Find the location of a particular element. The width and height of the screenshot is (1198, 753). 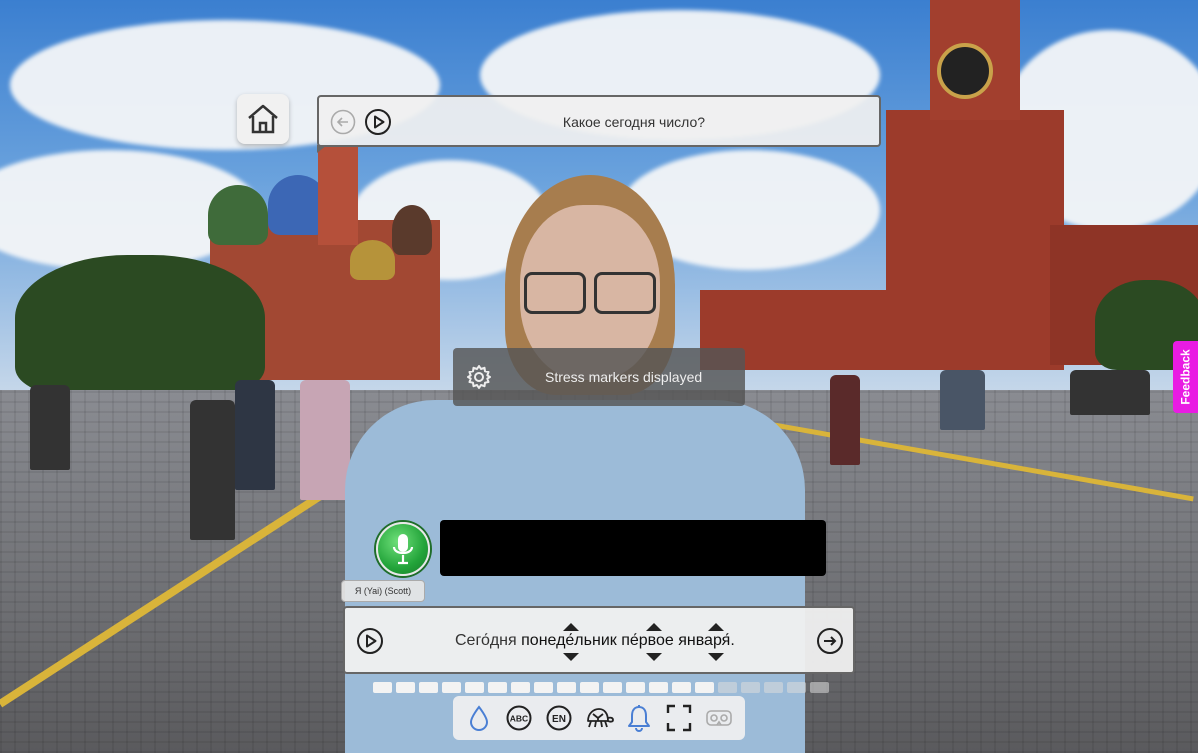

speech-response-box is located at coordinates (633, 548).